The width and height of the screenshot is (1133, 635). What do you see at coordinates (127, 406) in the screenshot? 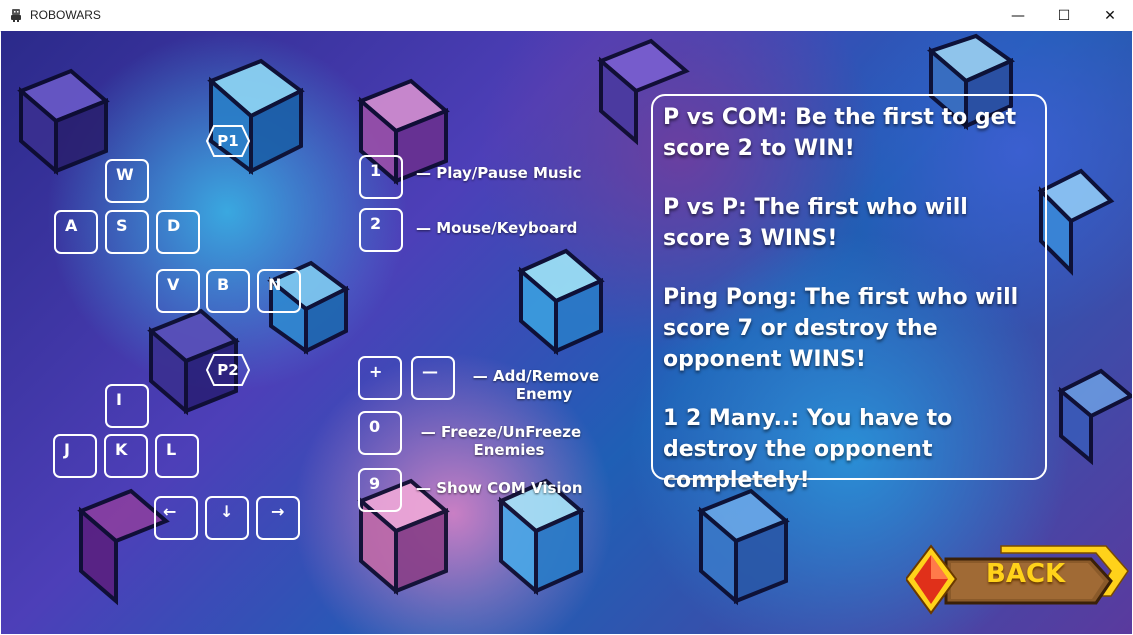
I see `key-i: I` at bounding box center [127, 406].